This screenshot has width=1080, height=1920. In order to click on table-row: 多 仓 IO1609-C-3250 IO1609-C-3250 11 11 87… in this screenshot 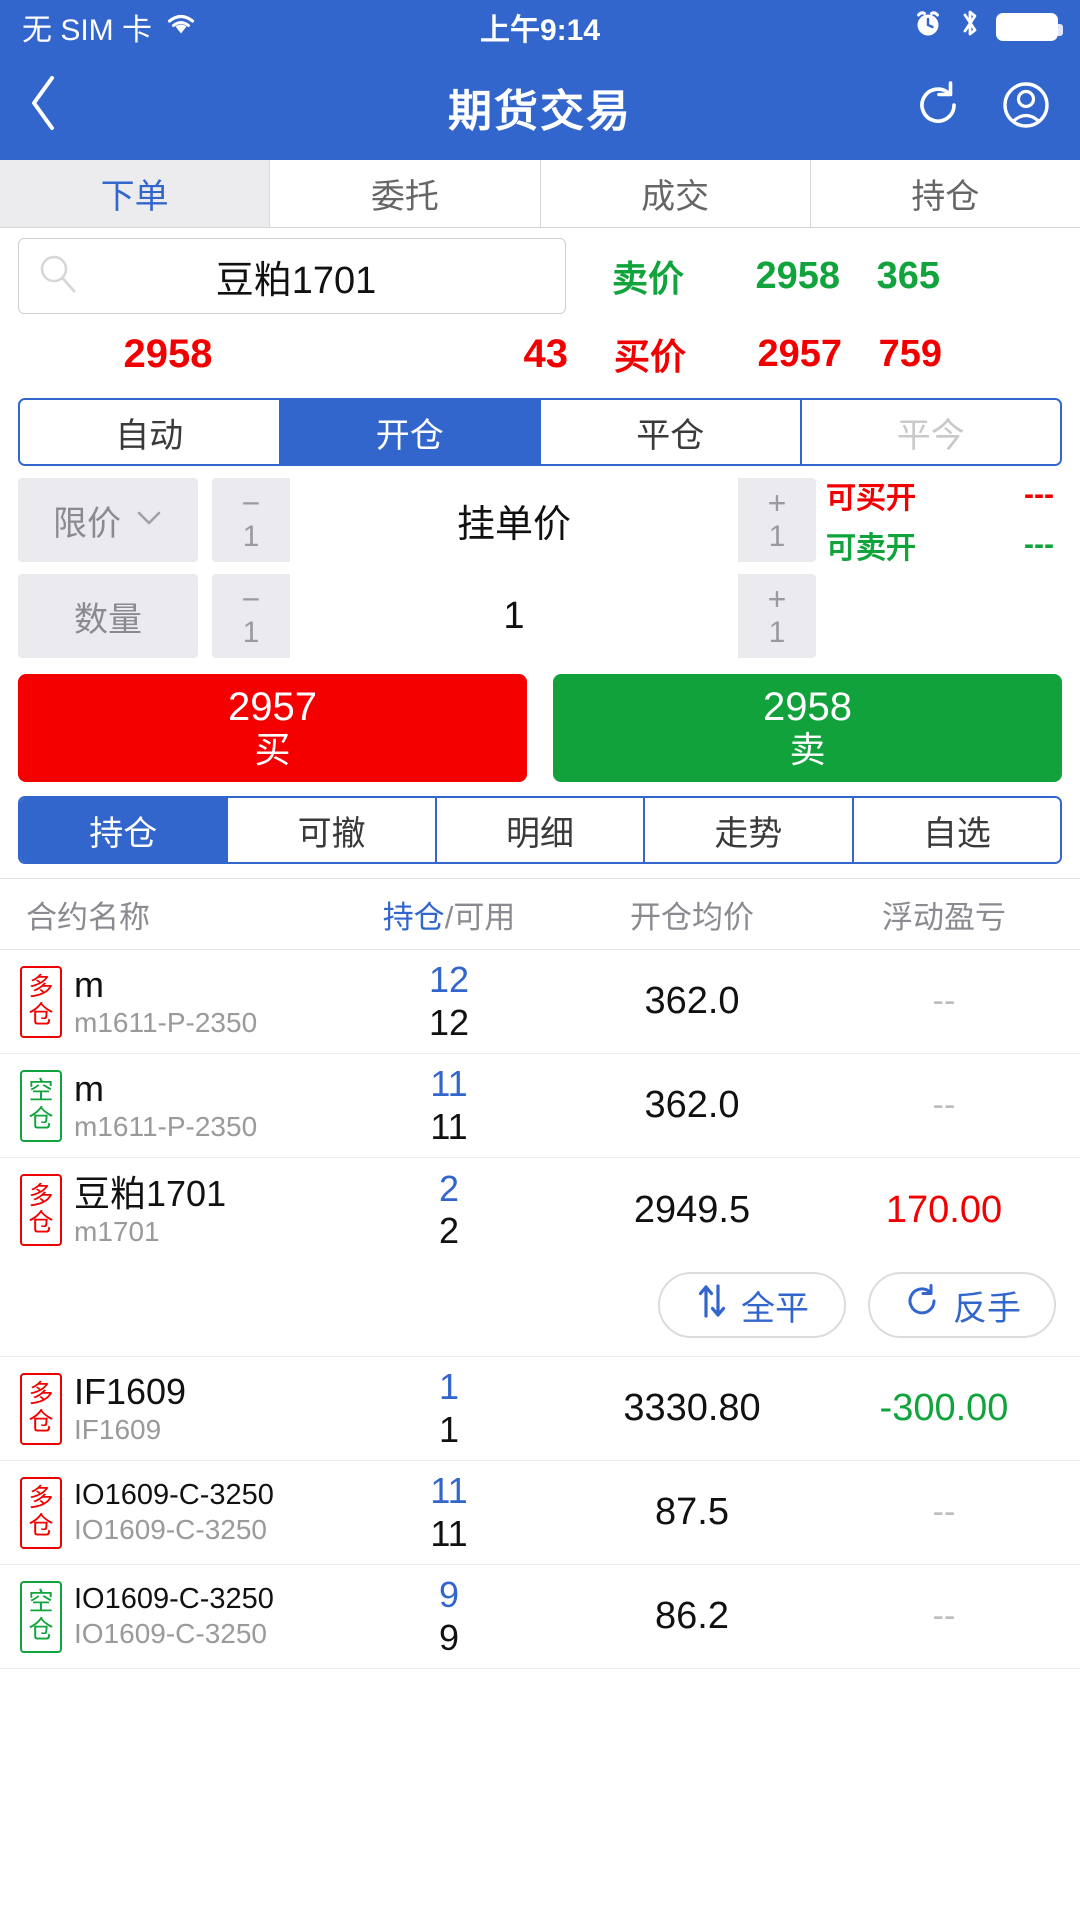, I will do `click(540, 1513)`.